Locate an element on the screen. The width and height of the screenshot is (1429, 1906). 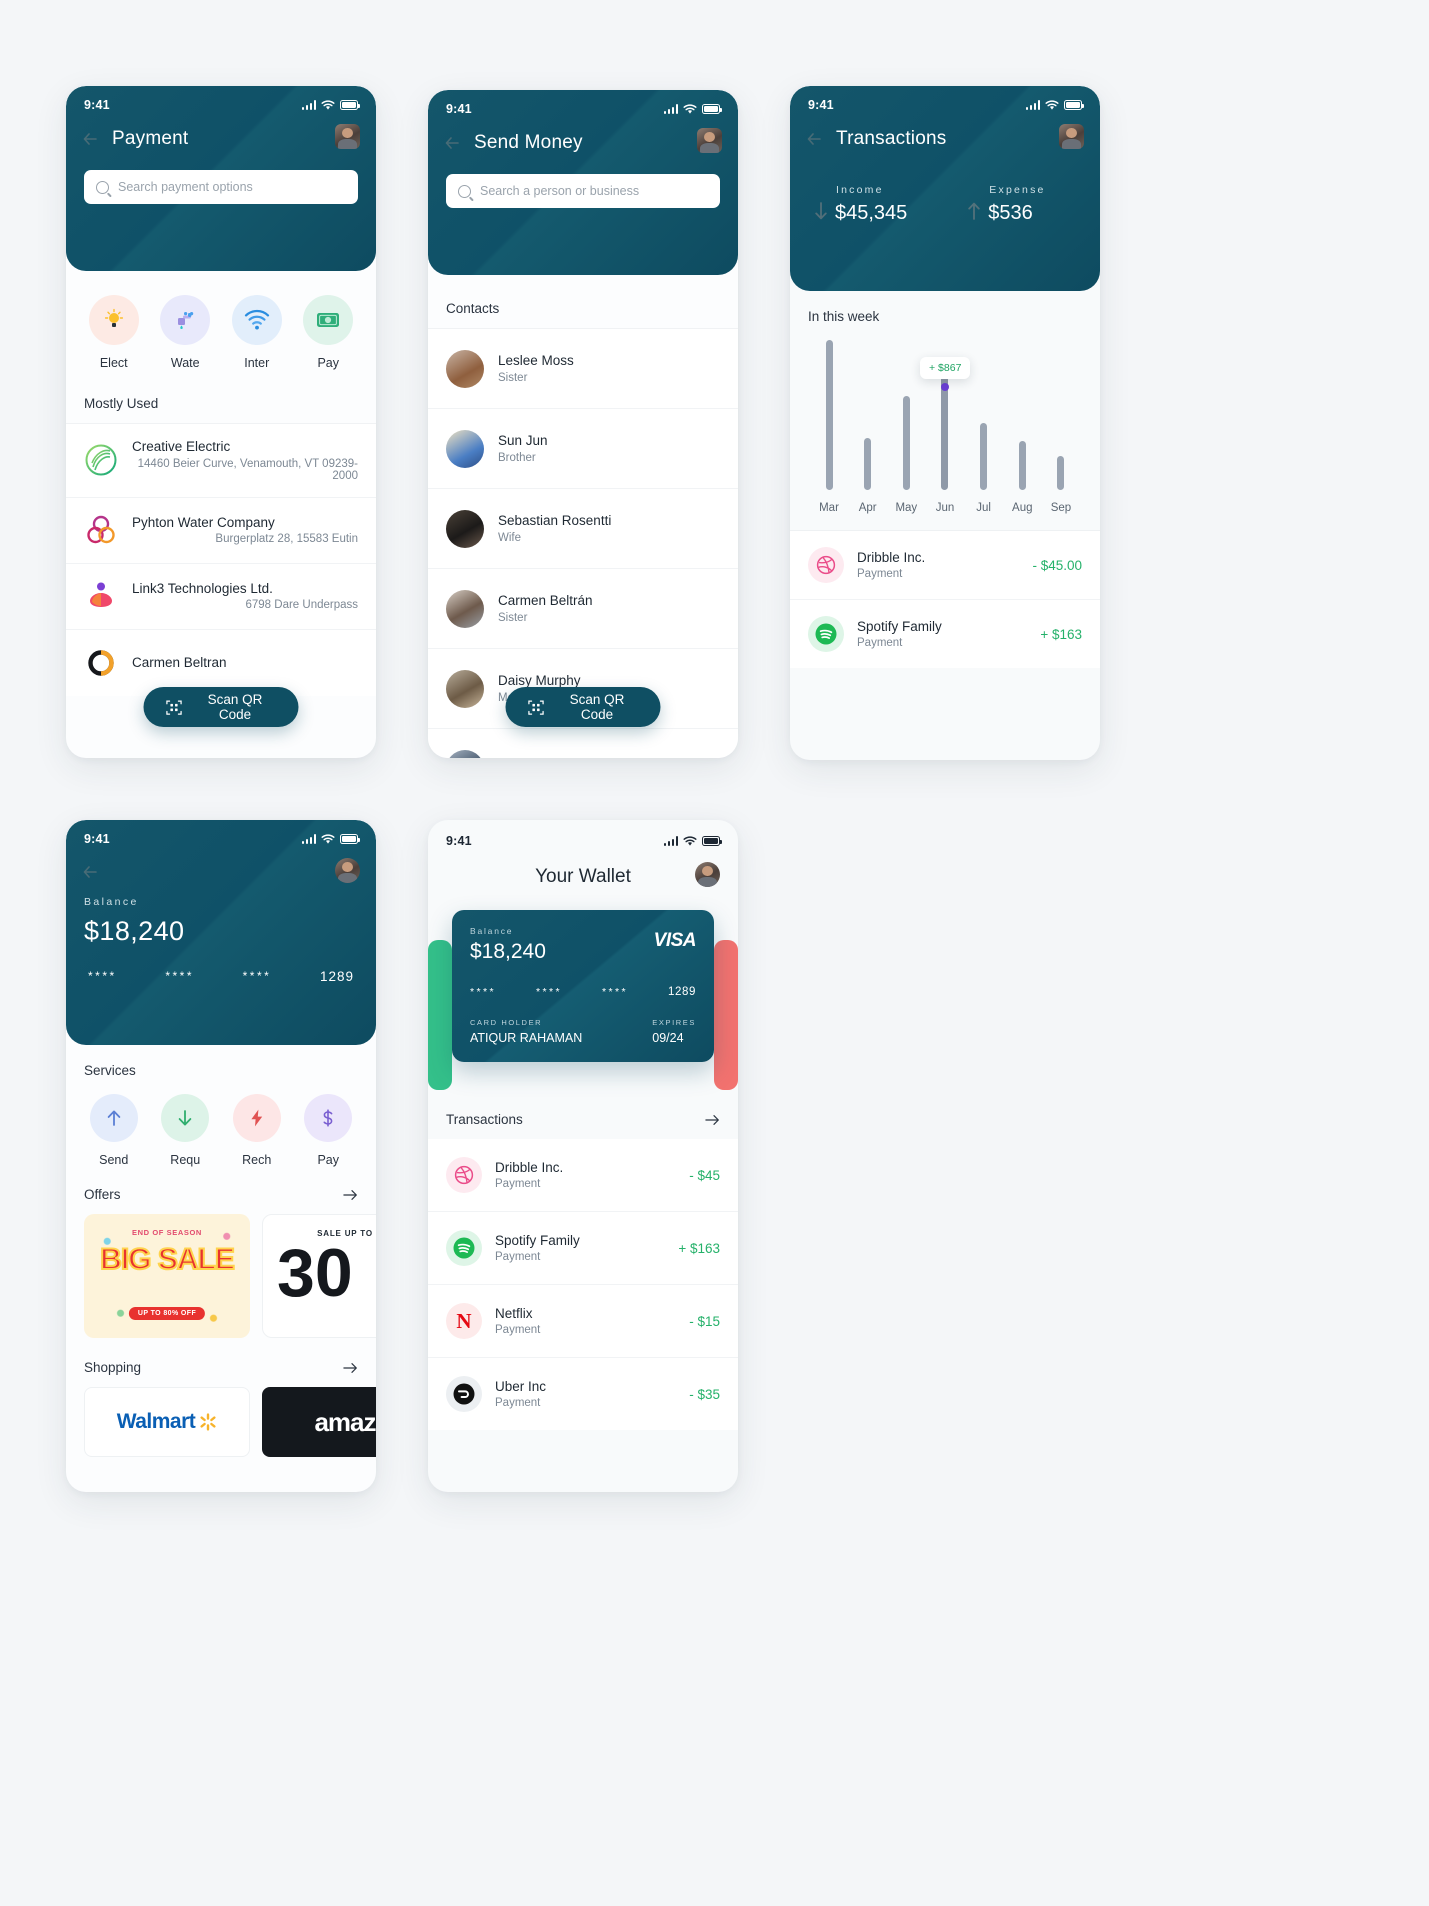
transaction-text: Spotify Family Payment is located at coordinates (580, 1248).